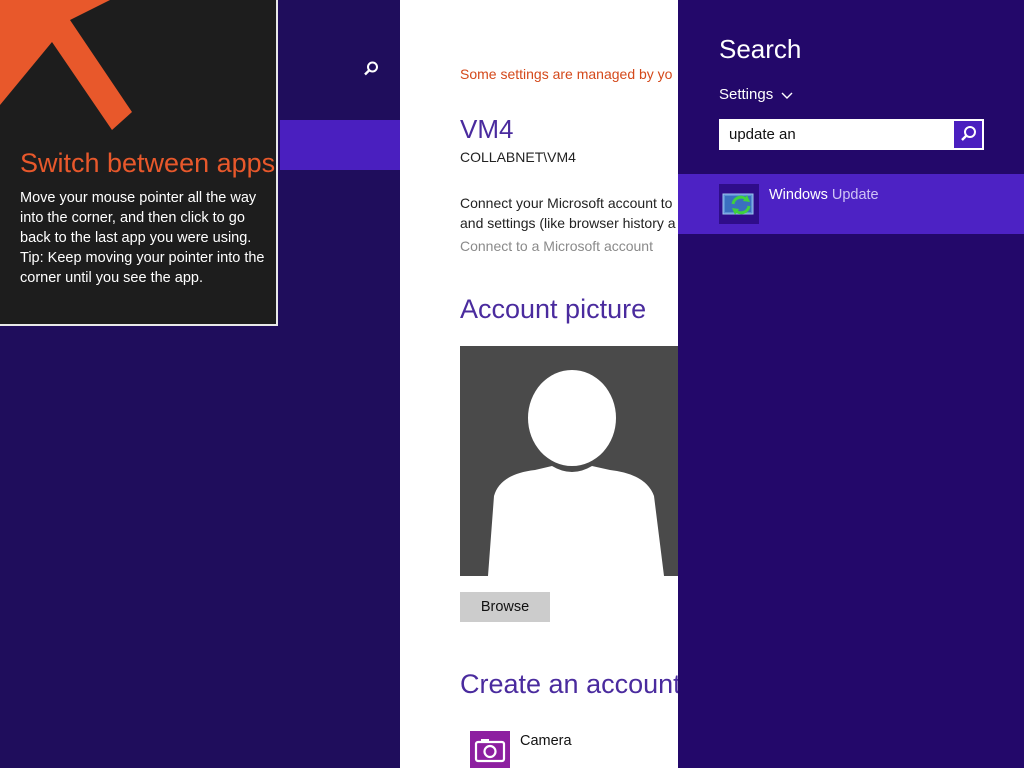 This screenshot has height=768, width=1024. I want to click on connect-description-line-2: and settings (like browser history a, so click(568, 223).